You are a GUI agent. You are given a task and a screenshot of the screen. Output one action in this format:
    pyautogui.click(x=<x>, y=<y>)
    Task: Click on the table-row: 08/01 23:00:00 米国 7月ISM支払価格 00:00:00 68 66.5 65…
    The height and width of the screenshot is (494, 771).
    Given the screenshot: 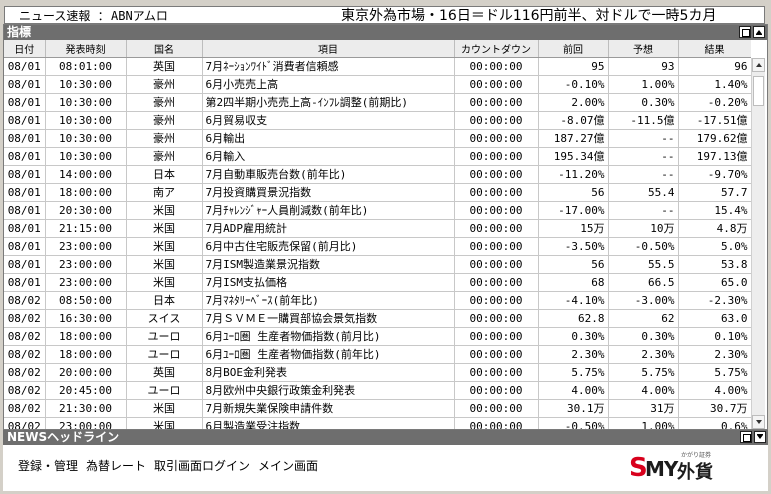 What is the action you would take?
    pyautogui.click(x=377, y=282)
    